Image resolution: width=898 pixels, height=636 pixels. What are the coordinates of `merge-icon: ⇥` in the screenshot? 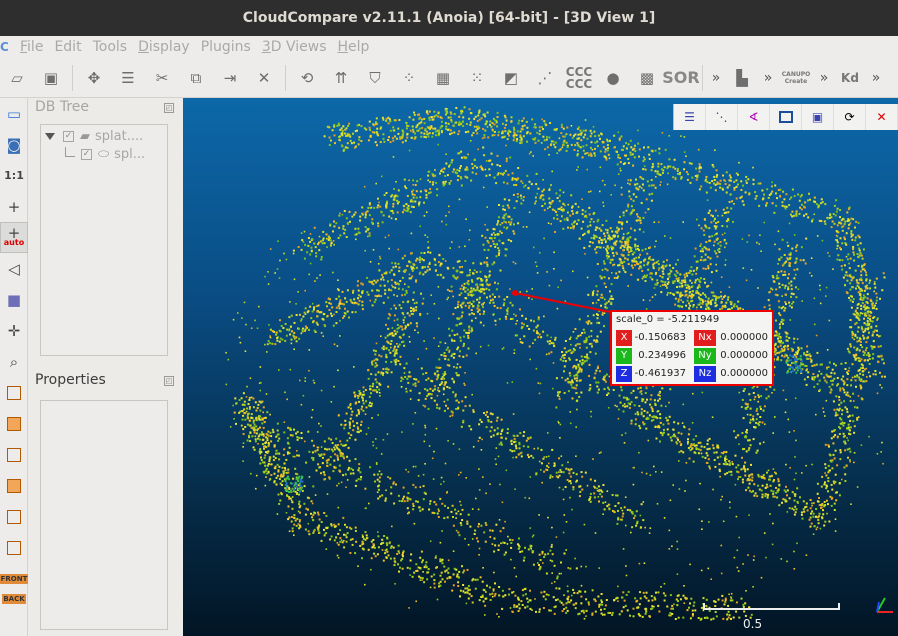 It's located at (230, 78).